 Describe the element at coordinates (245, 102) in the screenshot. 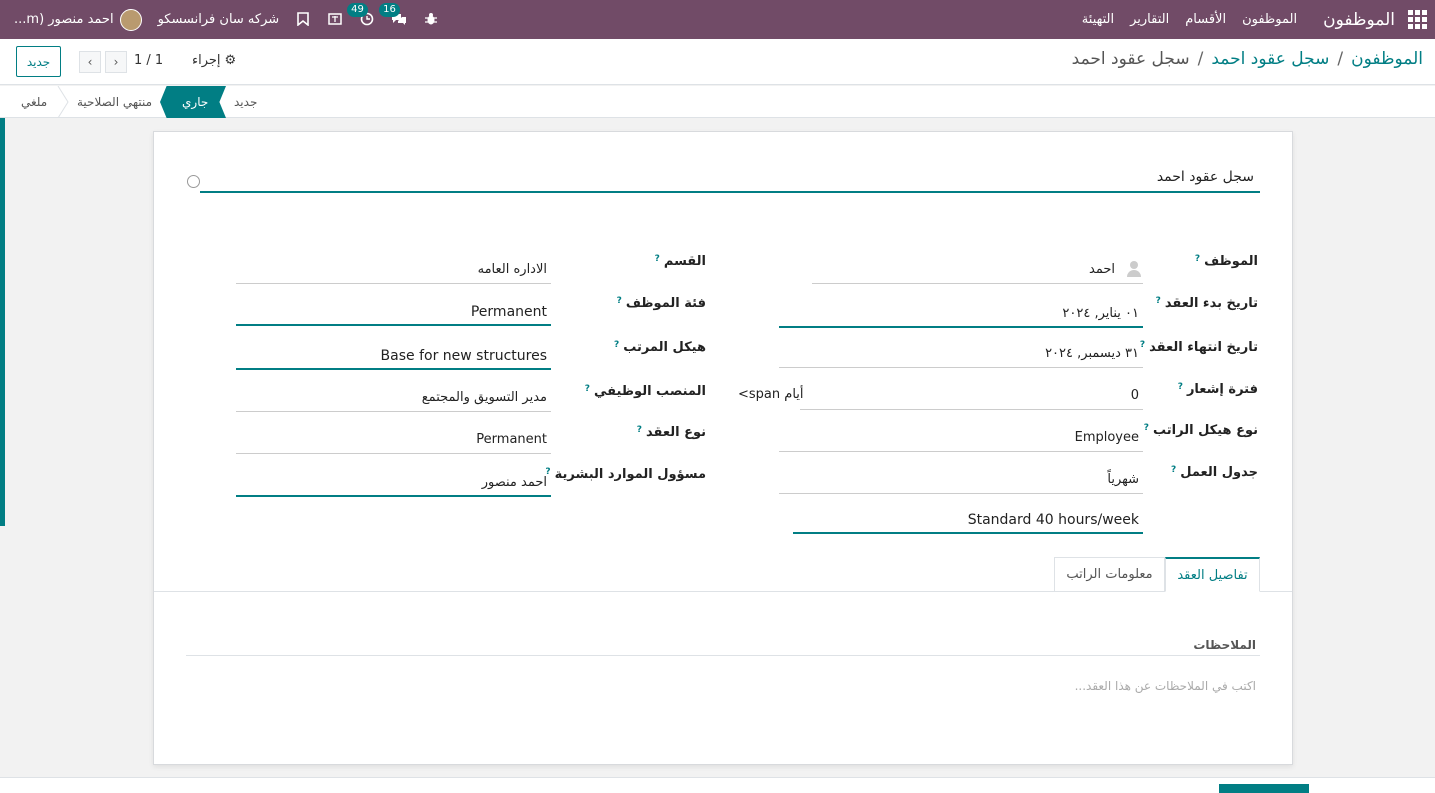

I see `stage-new: جديد` at that location.